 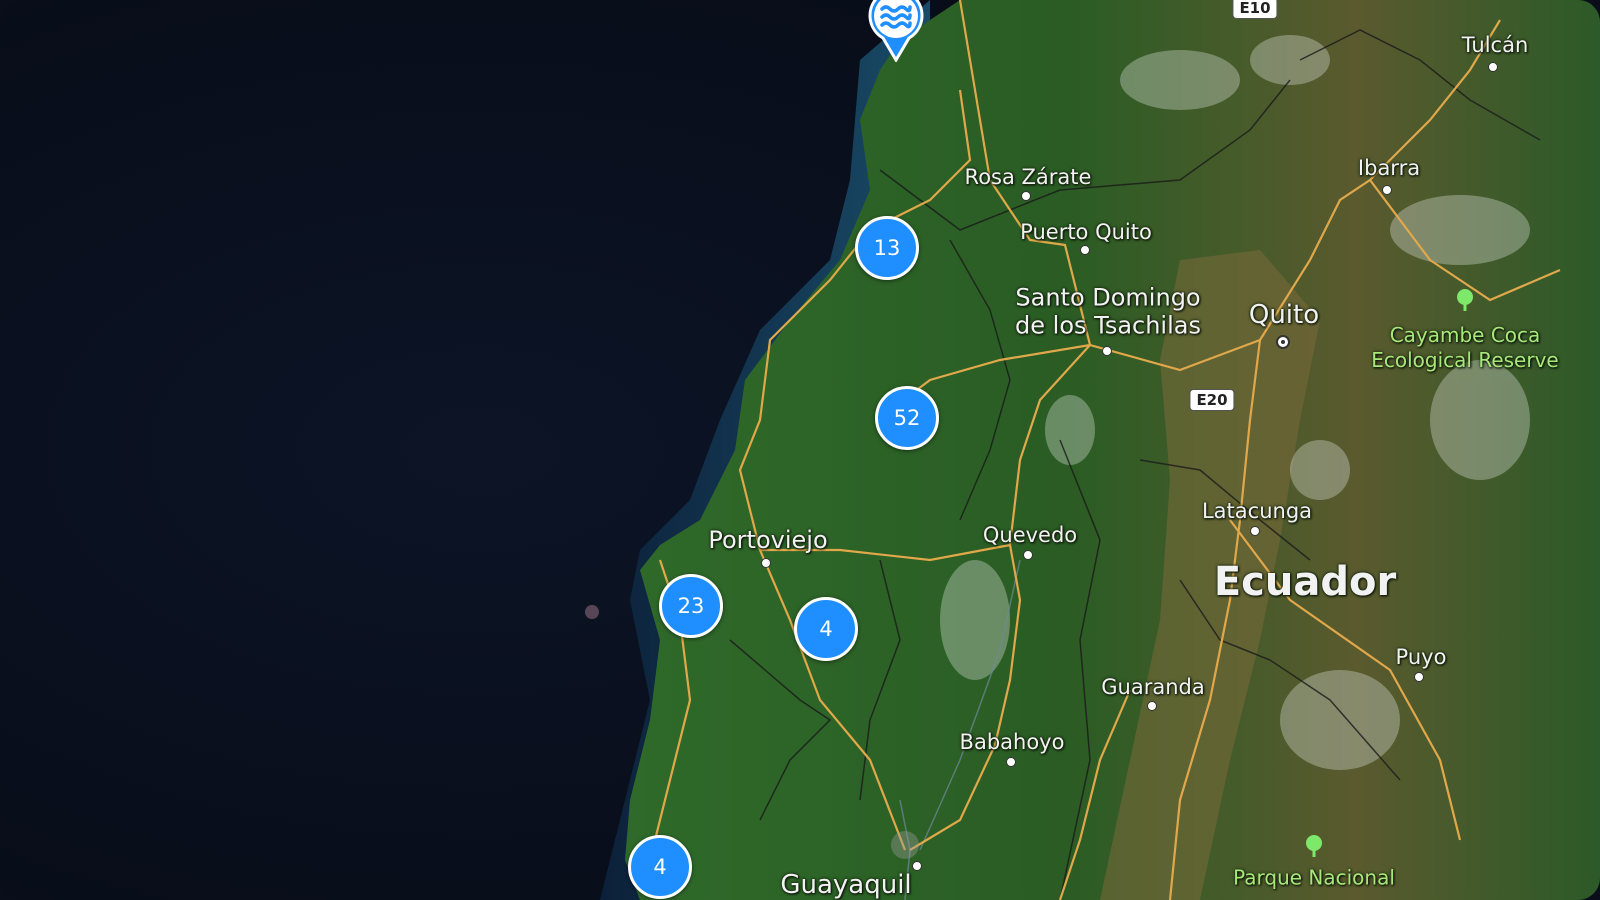 I want to click on city-label-tulcan: Tulcán, so click(x=1495, y=44).